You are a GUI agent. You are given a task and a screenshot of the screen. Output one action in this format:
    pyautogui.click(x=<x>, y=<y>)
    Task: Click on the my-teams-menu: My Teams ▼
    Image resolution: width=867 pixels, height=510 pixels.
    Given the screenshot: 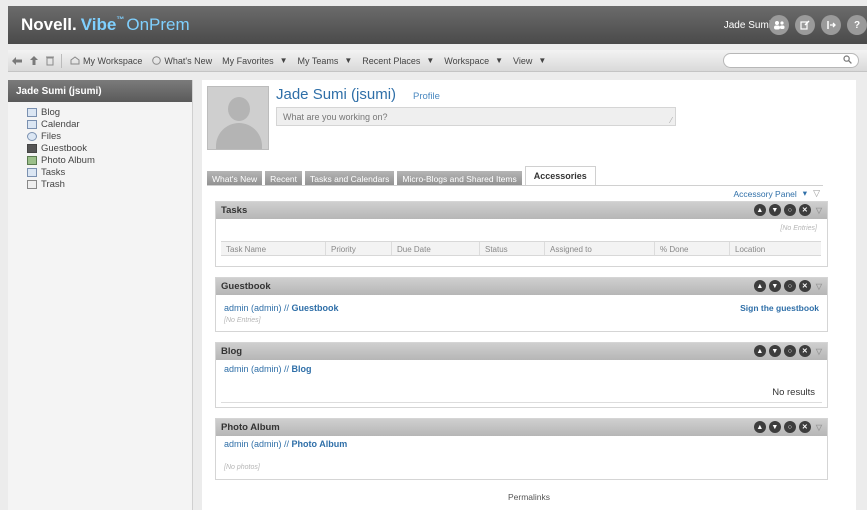 What is the action you would take?
    pyautogui.click(x=325, y=61)
    